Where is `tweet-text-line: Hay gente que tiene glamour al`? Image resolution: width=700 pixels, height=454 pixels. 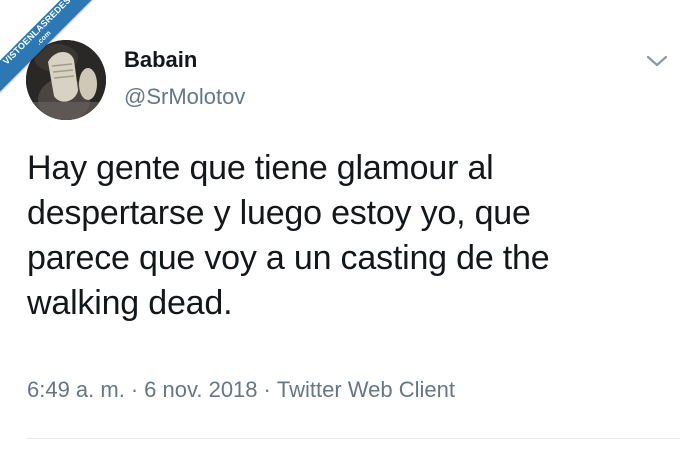
tweet-text-line: Hay gente que tiene glamour al is located at coordinates (260, 168).